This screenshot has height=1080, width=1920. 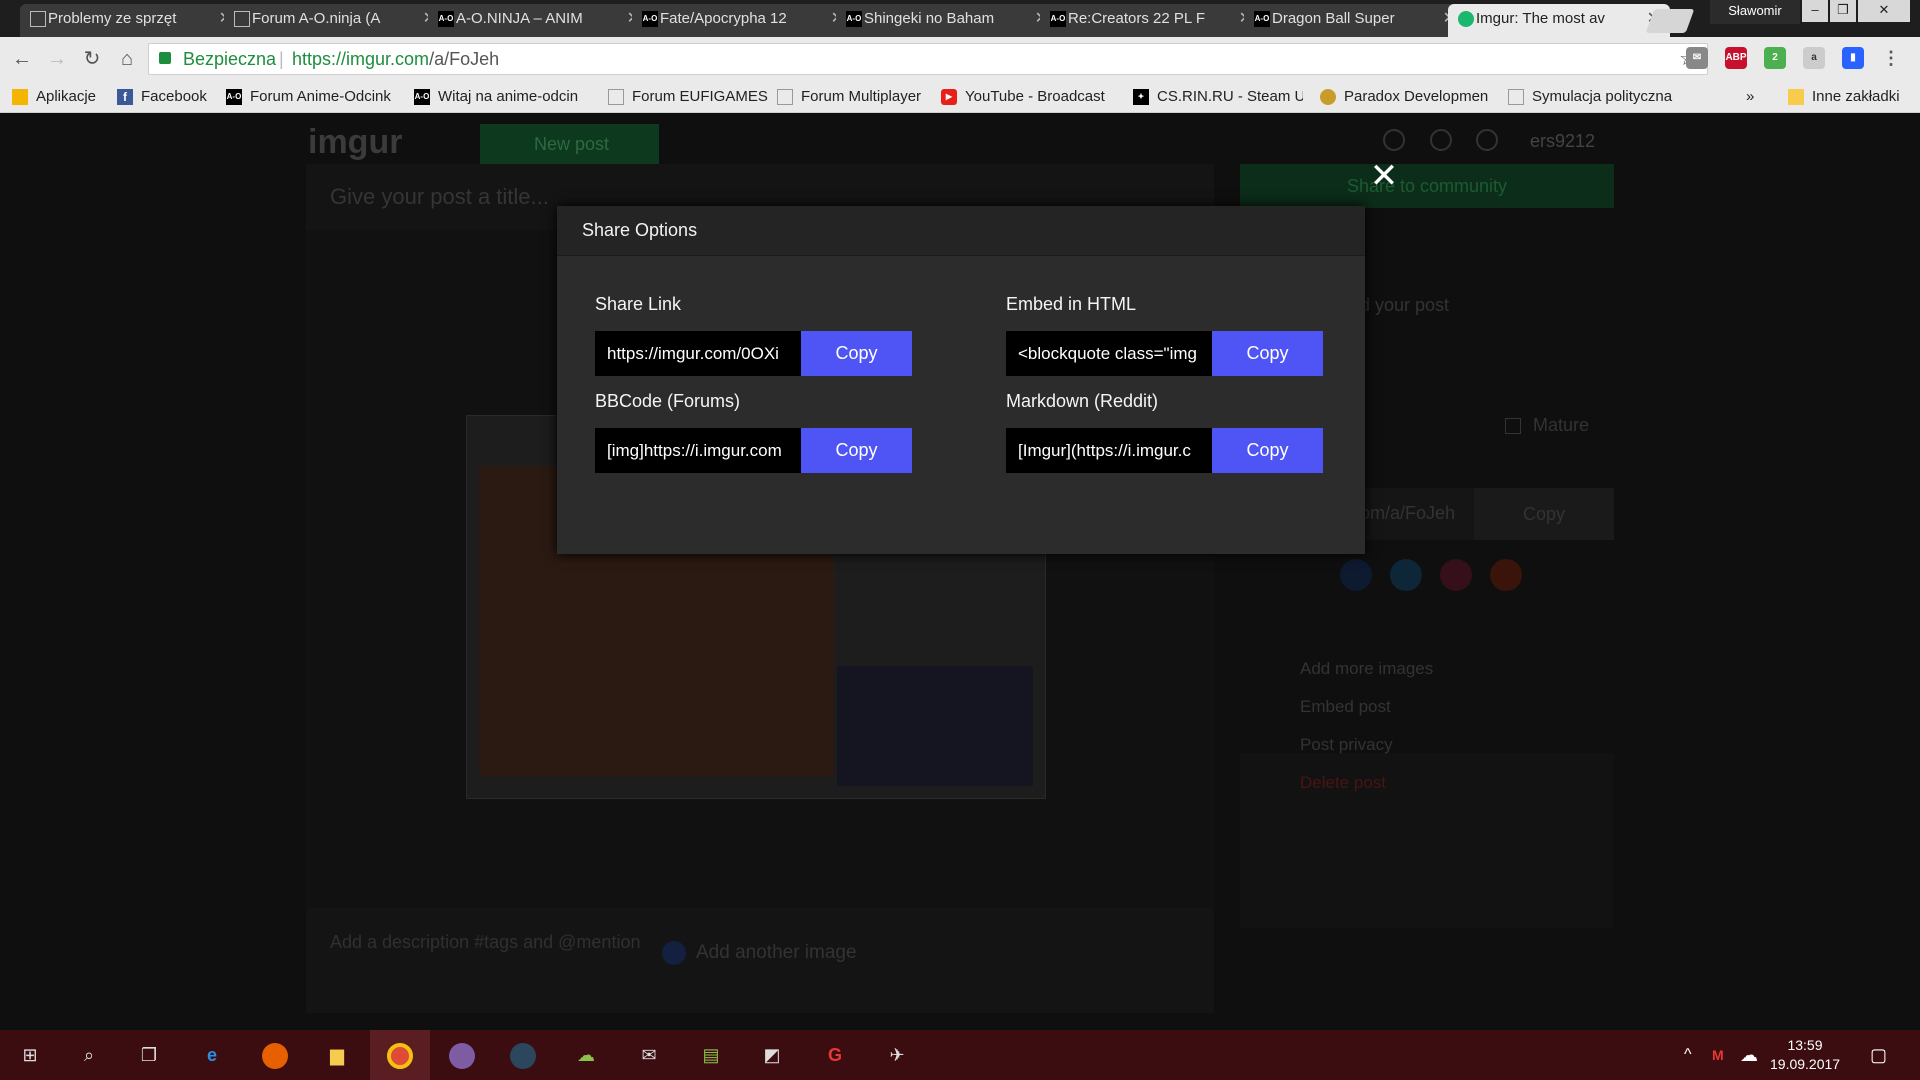 I want to click on clock-time: 13:59, so click(x=1805, y=1045).